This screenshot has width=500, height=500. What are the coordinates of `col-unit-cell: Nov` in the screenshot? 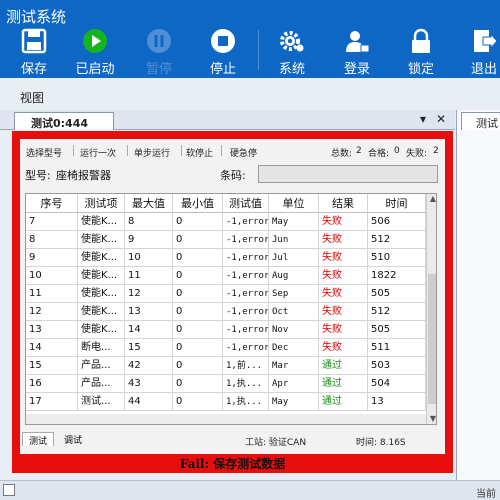 It's located at (294, 329).